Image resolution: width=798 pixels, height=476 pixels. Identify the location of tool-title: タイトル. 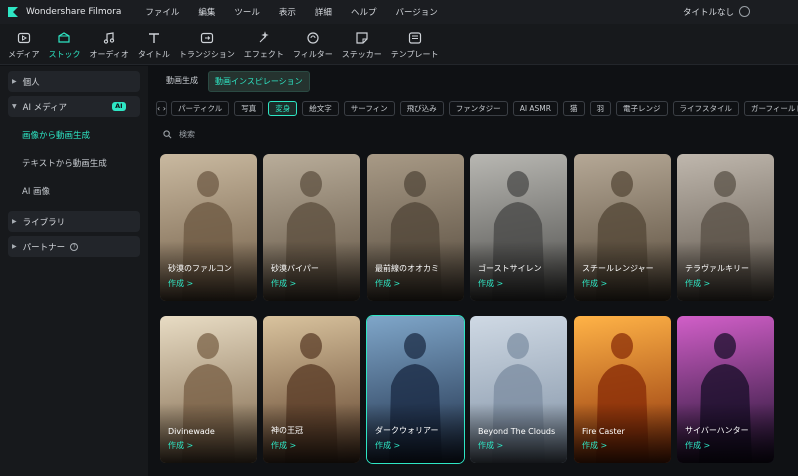
(154, 47).